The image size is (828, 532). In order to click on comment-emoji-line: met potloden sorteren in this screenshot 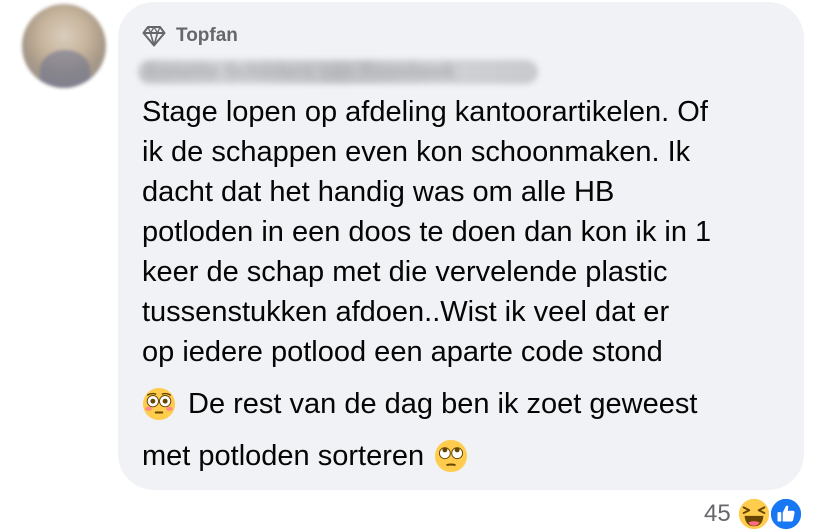, I will do `click(467, 456)`.